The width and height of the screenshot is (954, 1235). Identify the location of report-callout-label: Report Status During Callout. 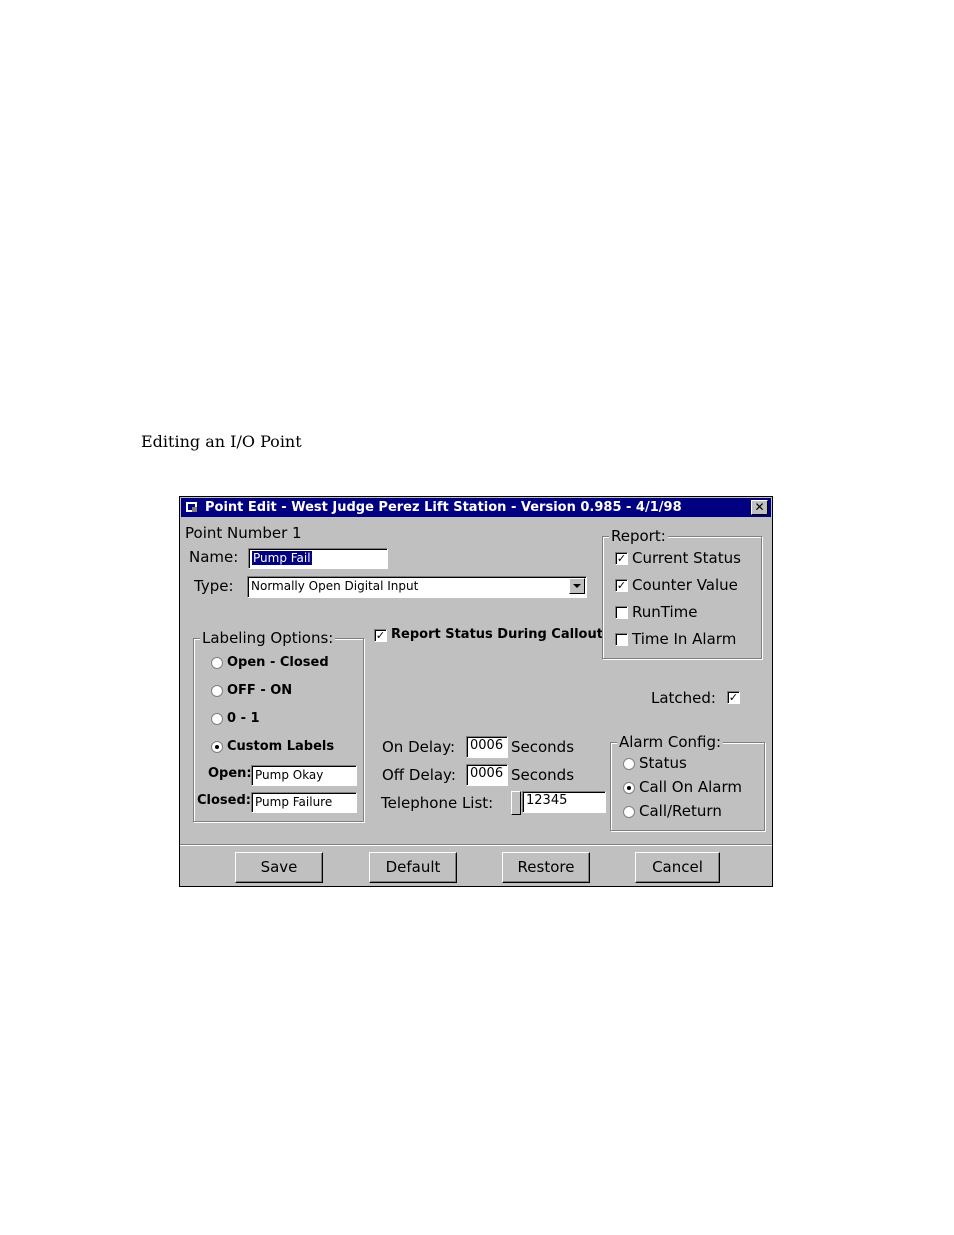
(497, 634).